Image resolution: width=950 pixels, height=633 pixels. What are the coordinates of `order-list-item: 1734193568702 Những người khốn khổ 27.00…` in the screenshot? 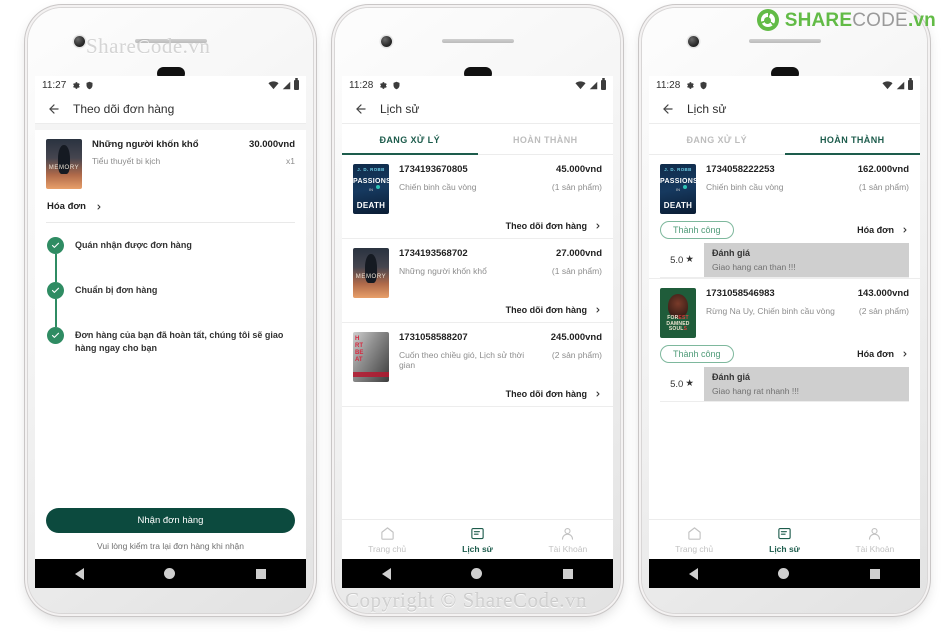 It's located at (477, 281).